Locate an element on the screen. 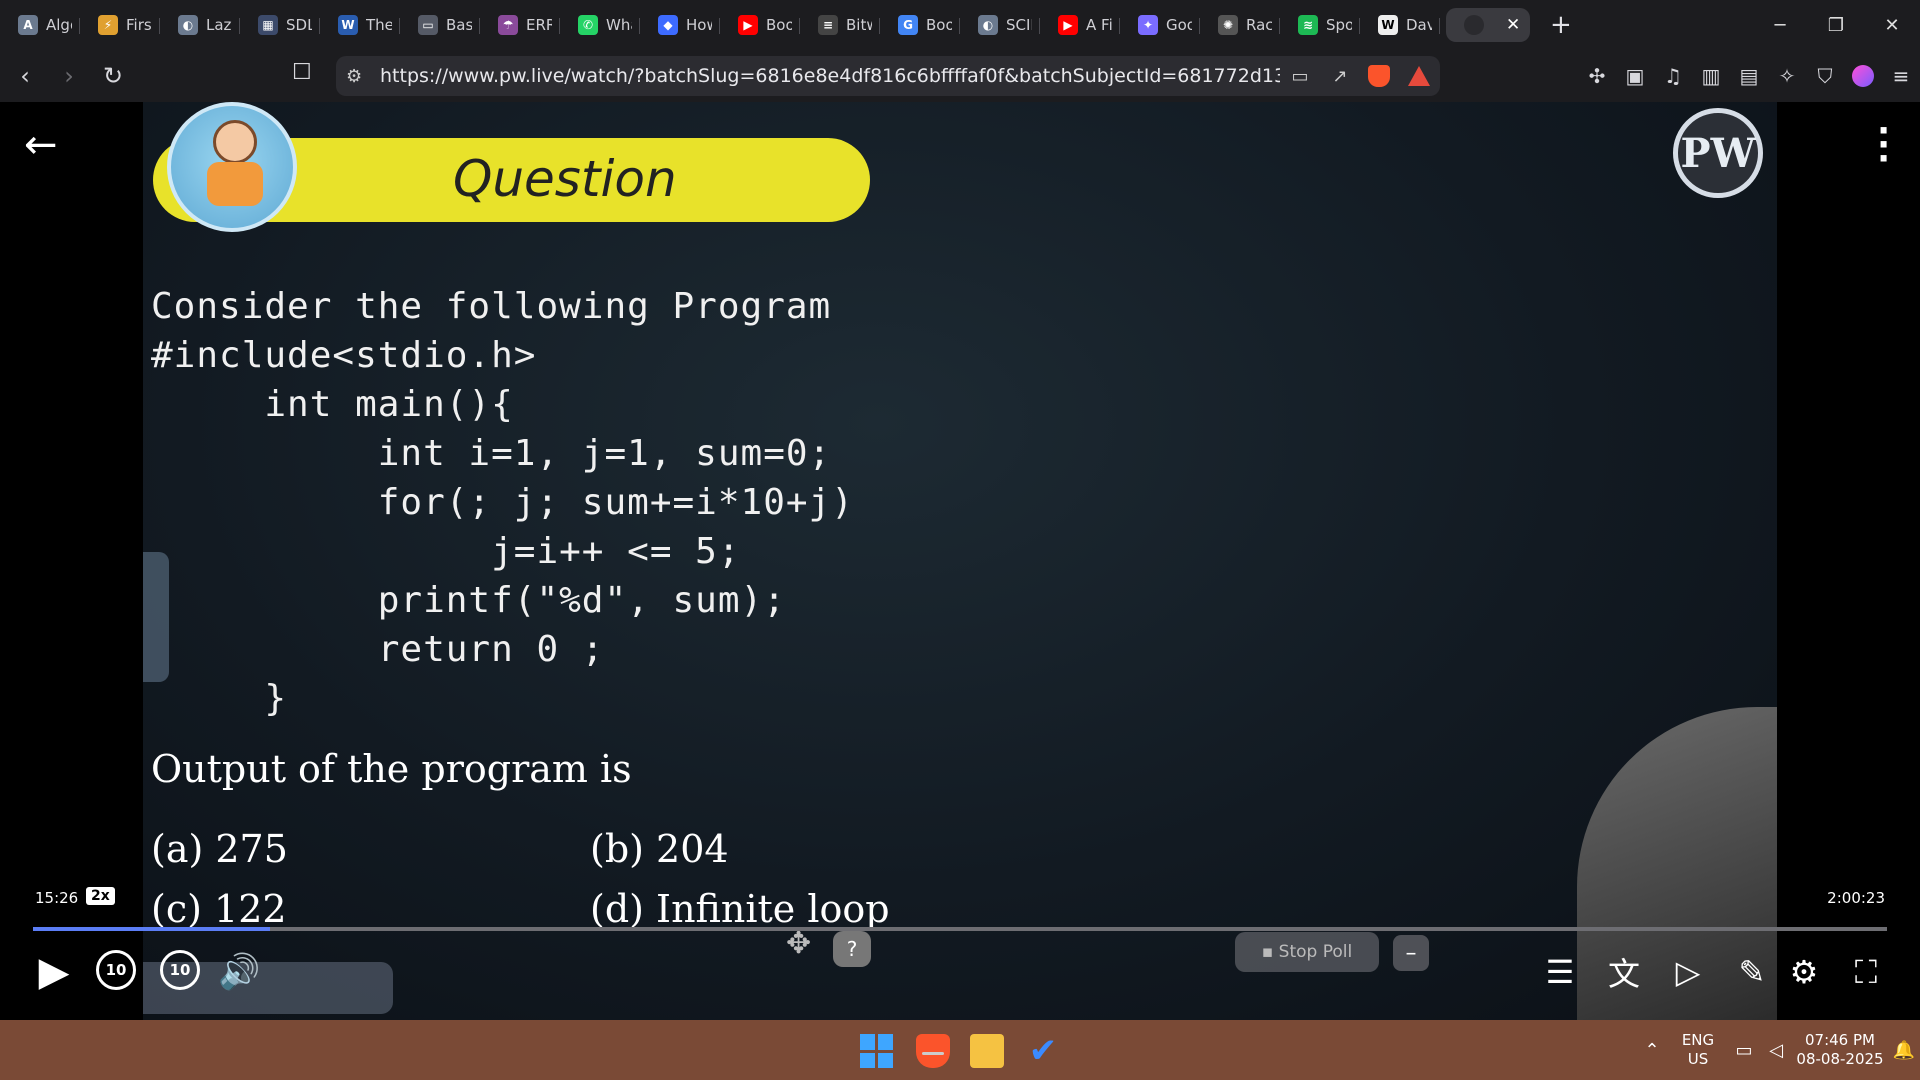 This screenshot has height=1080, width=1920. reload-icon: ↻ is located at coordinates (113, 76).